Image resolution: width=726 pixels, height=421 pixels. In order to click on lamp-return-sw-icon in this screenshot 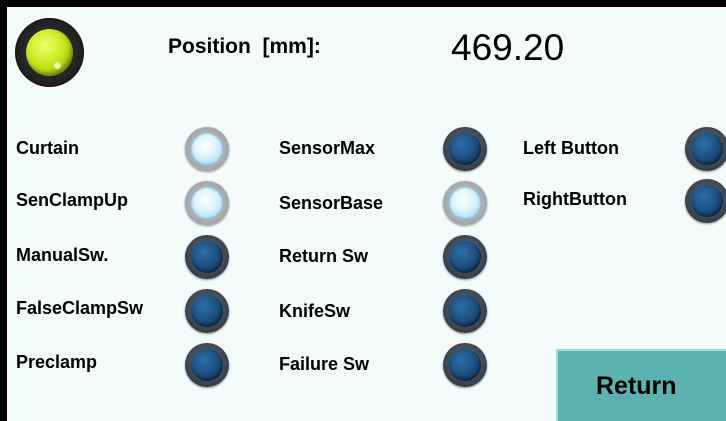, I will do `click(465, 257)`.